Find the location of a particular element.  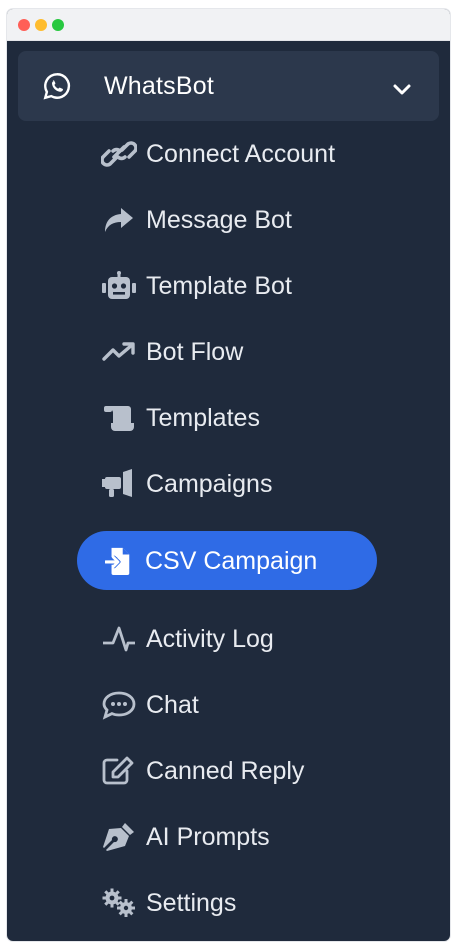

menu-item-label: Message Bot is located at coordinates (219, 220).